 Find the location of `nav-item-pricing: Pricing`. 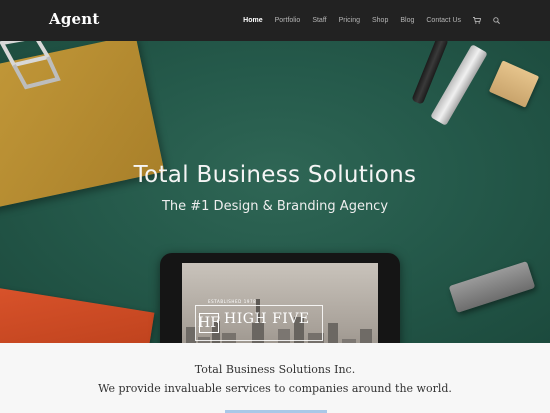

nav-item-pricing: Pricing is located at coordinates (349, 20).